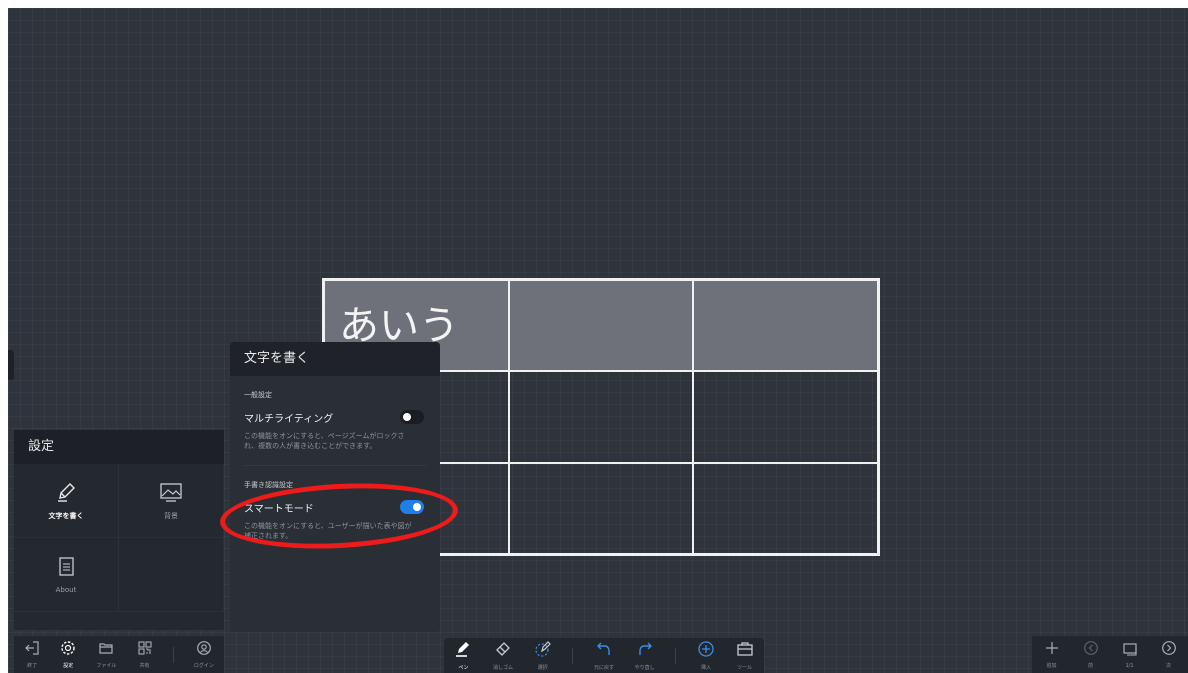 The height and width of the screenshot is (673, 1188). What do you see at coordinates (119, 447) in the screenshot?
I see `settings-title: 設定` at bounding box center [119, 447].